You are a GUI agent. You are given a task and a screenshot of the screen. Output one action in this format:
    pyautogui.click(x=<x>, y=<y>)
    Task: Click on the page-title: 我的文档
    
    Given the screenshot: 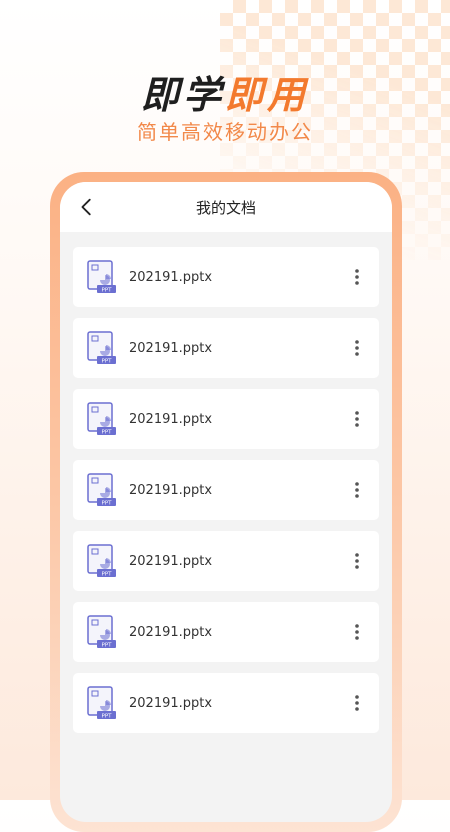 What is the action you would take?
    pyautogui.click(x=225, y=207)
    